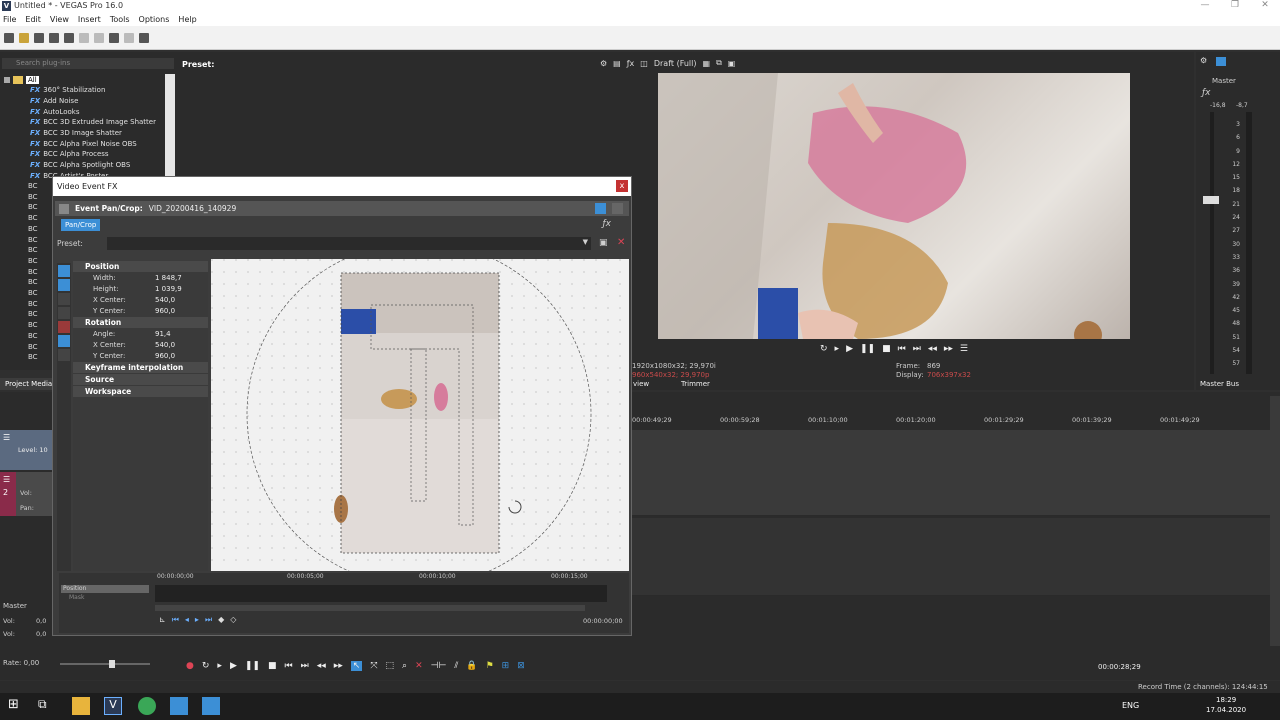 This screenshot has width=1280, height=720. What do you see at coordinates (707, 63) in the screenshot?
I see `overlays-icon: ▦` at bounding box center [707, 63].